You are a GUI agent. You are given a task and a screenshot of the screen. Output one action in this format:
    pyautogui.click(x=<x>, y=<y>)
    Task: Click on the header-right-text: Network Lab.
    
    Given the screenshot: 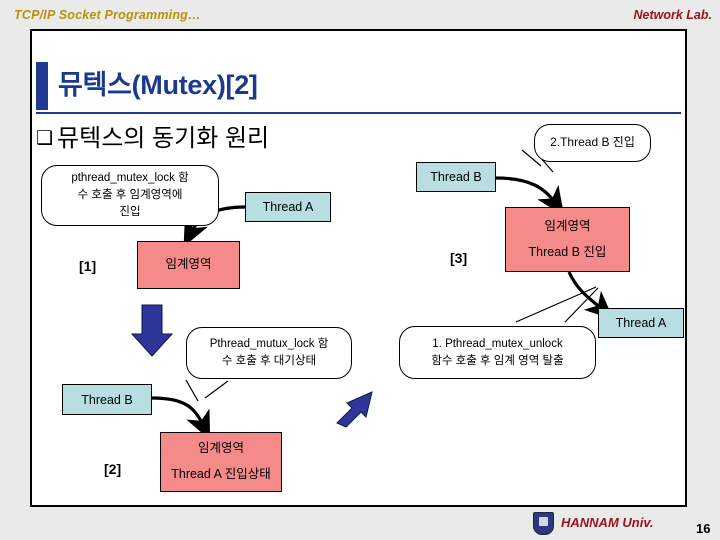 What is the action you would take?
    pyautogui.click(x=673, y=15)
    